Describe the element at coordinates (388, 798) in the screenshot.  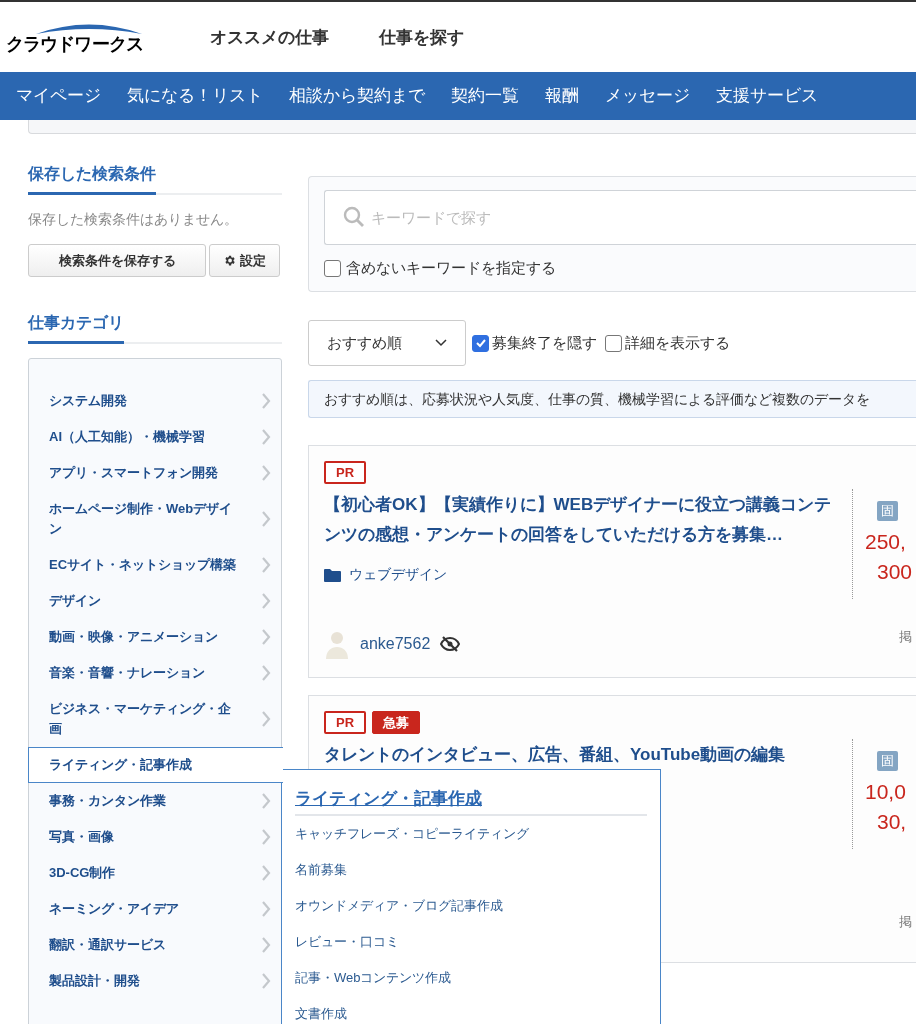
I see `submenu-title-link: ライティング・記事作成` at that location.